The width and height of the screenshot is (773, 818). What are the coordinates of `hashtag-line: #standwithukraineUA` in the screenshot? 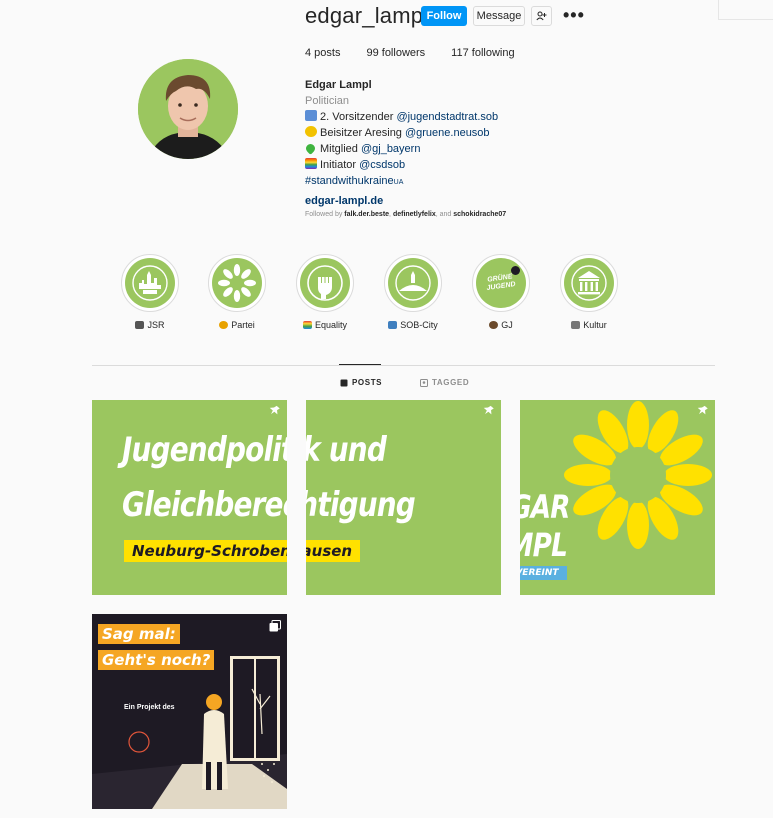 It's located at (465, 182).